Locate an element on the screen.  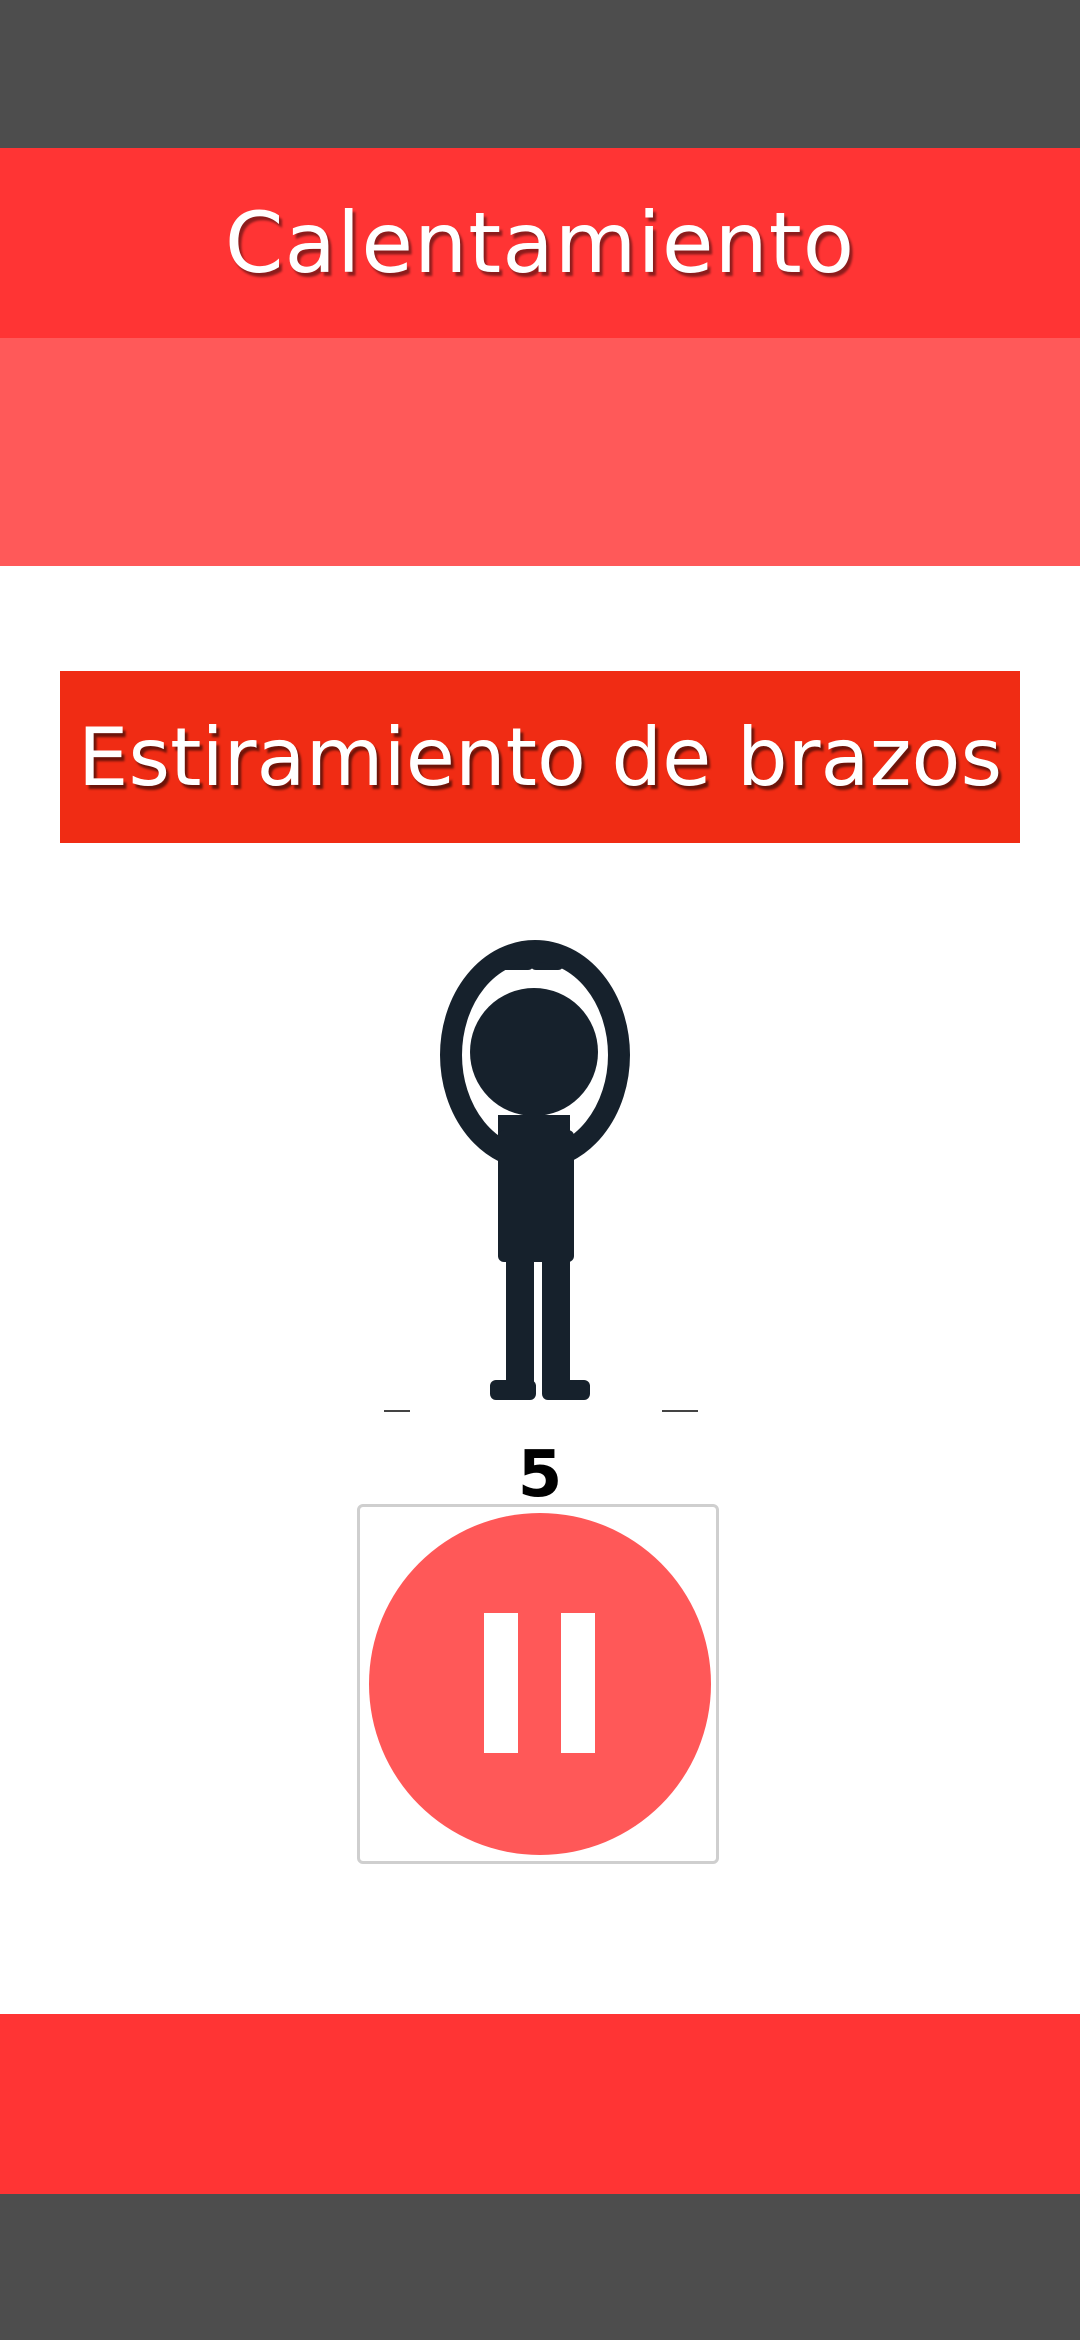
exercise-name: Estiramiento de brazos is located at coordinates (540, 757).